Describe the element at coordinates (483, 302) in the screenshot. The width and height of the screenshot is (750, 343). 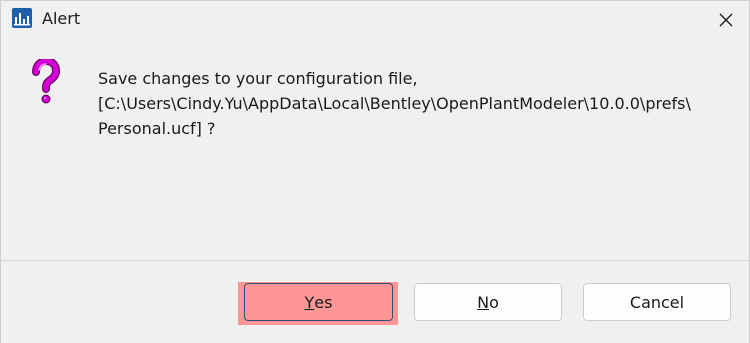
I see `no-mnemonic: N` at that location.